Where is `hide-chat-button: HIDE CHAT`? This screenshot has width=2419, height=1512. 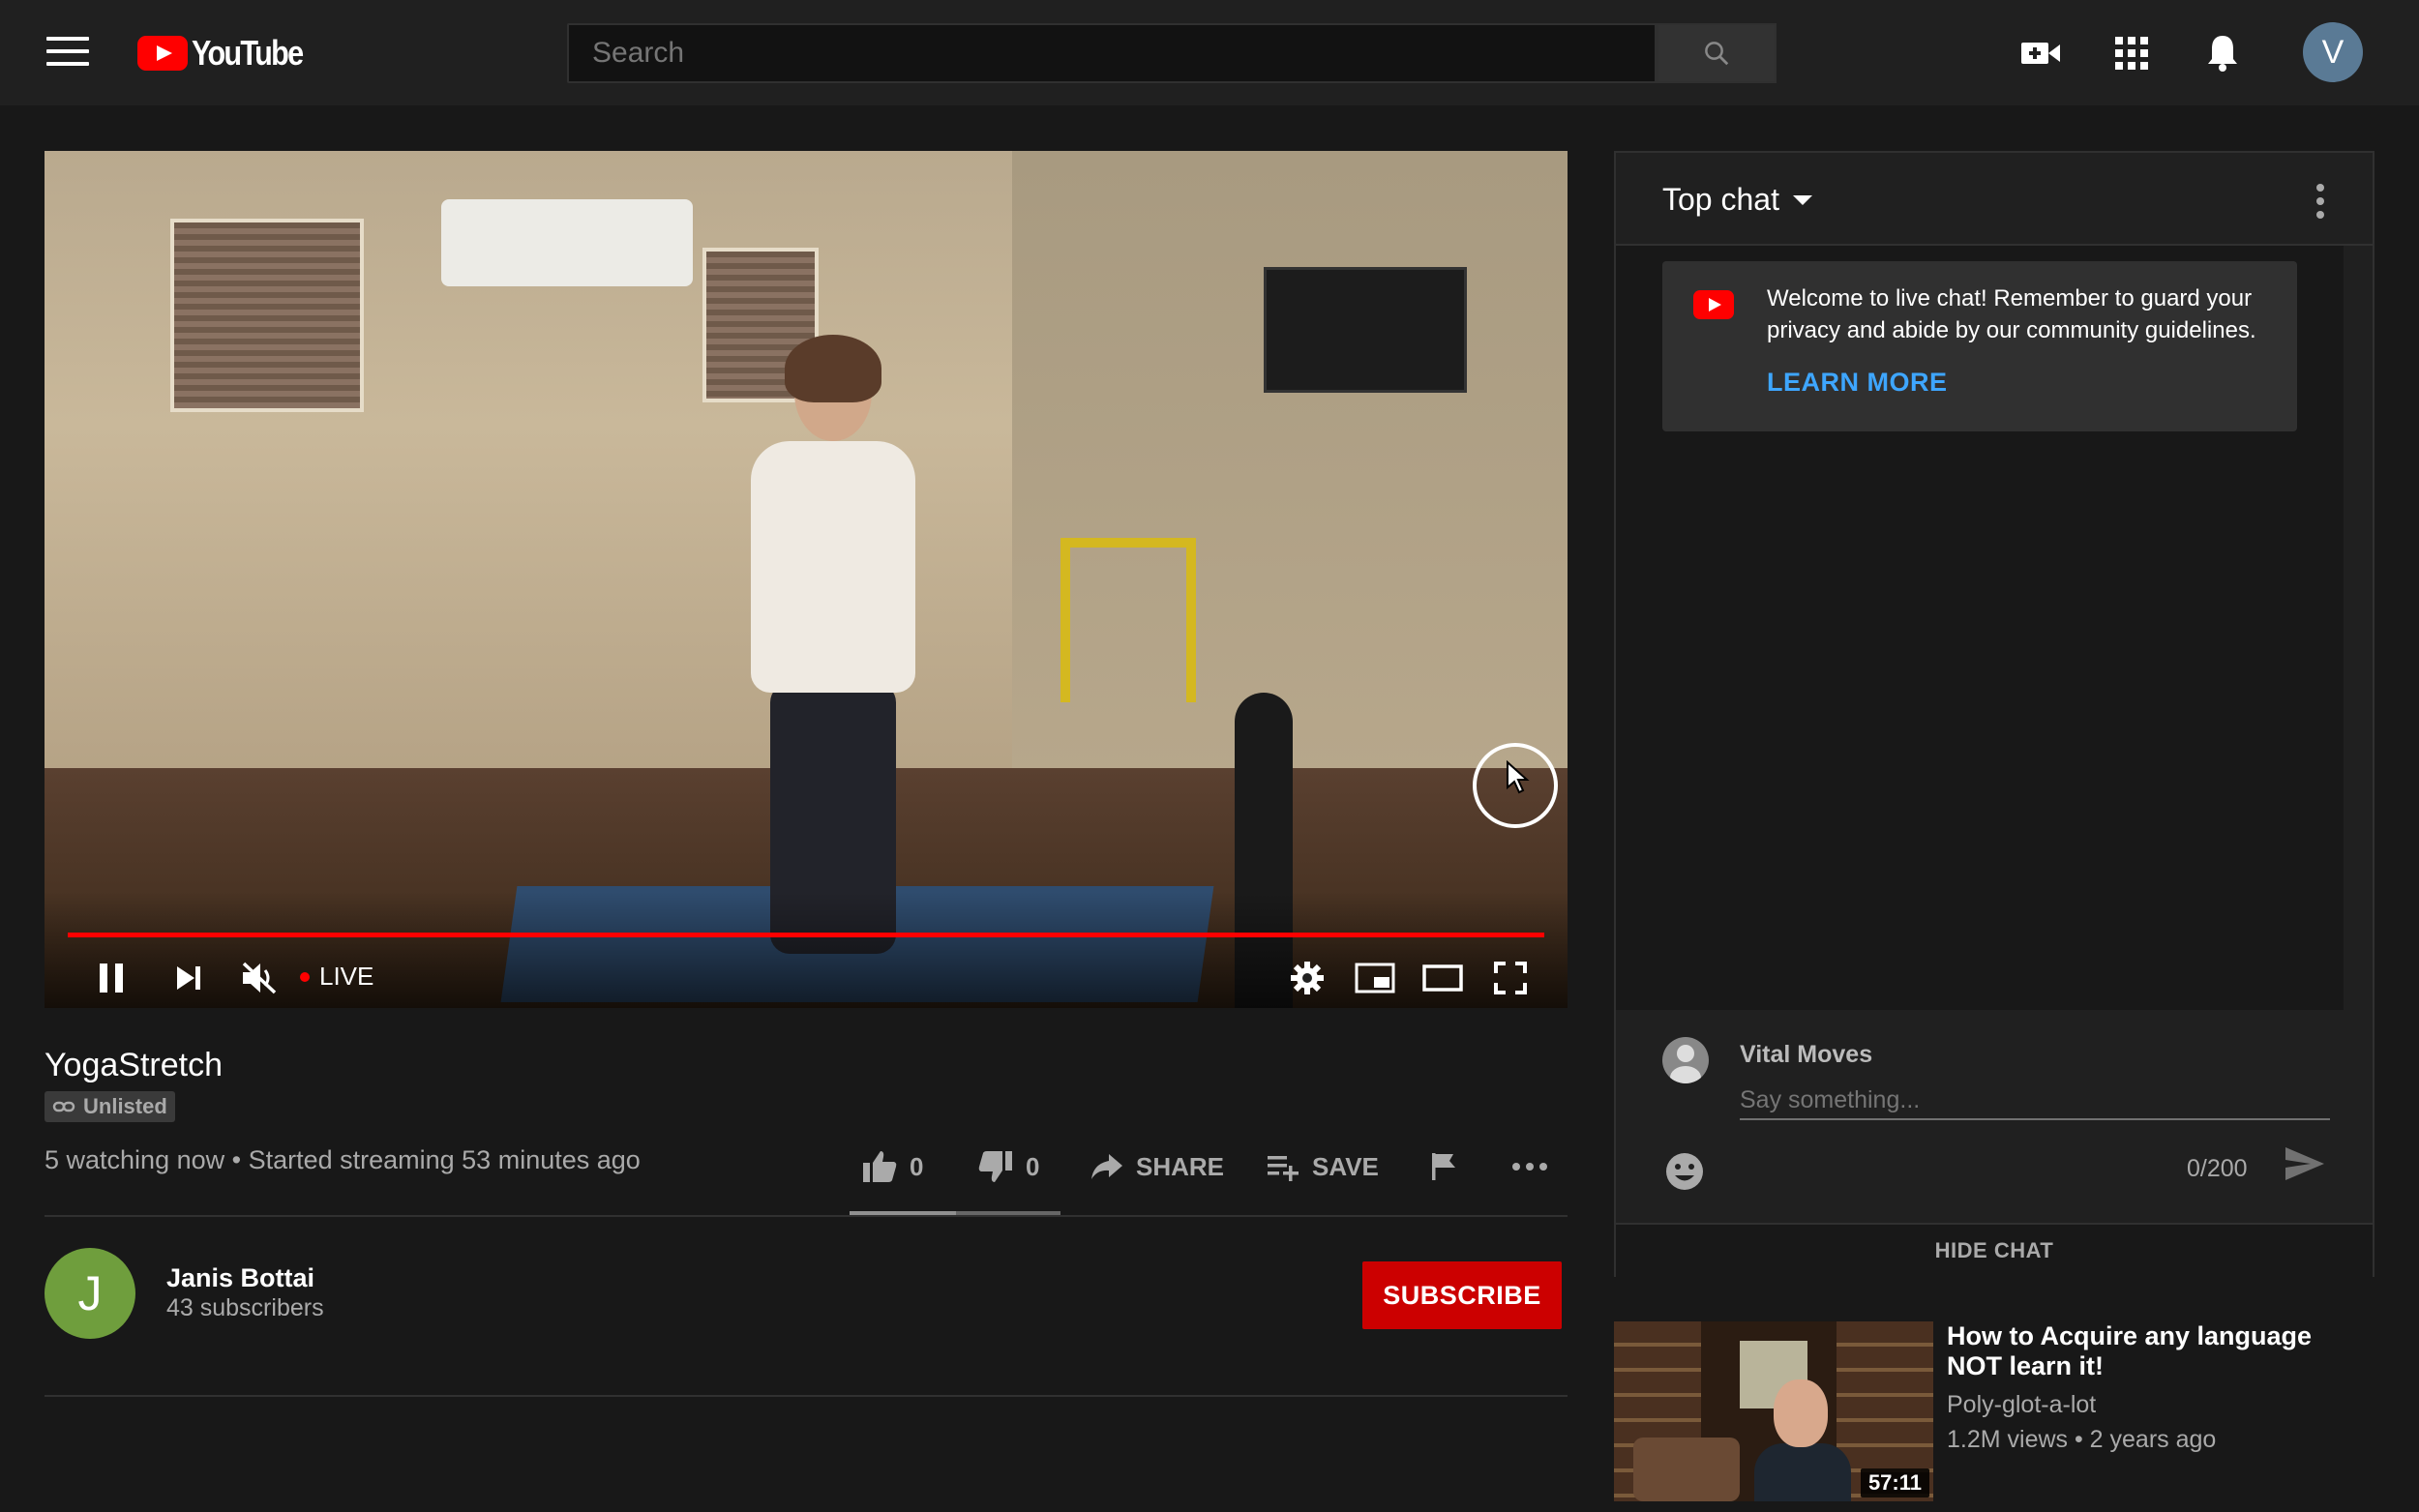 hide-chat-button: HIDE CHAT is located at coordinates (1995, 1250).